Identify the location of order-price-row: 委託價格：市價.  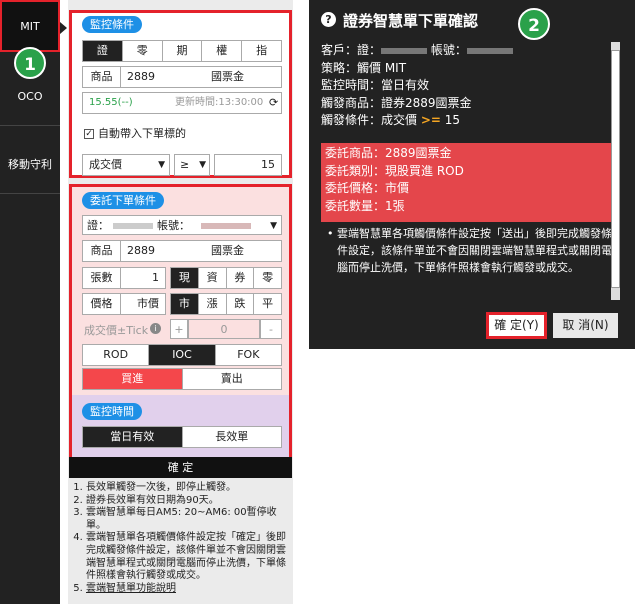
(367, 188).